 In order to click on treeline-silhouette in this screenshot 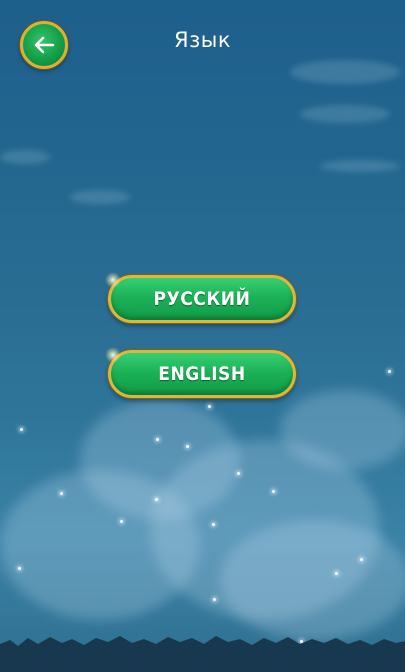, I will do `click(202, 654)`.